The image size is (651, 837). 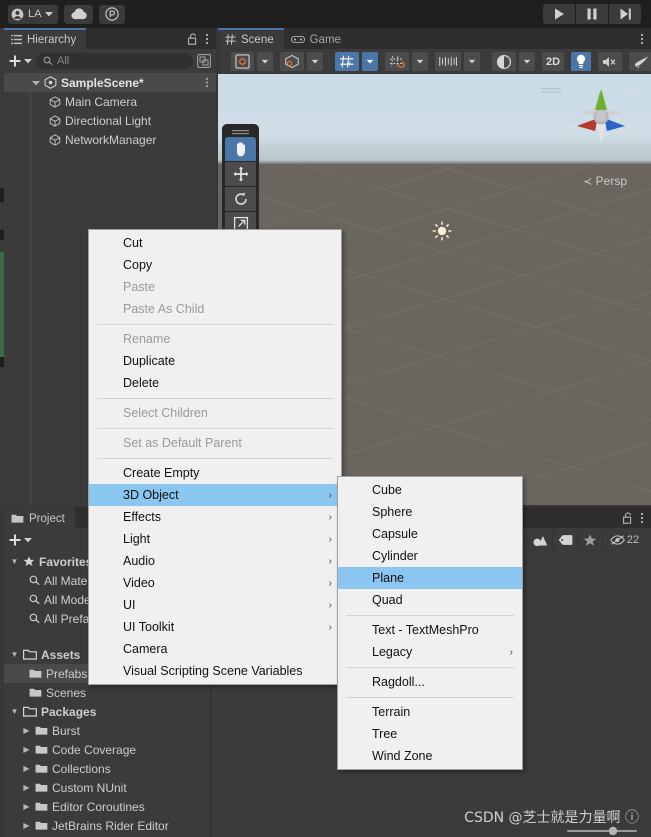 What do you see at coordinates (559, 14) in the screenshot?
I see `play-button` at bounding box center [559, 14].